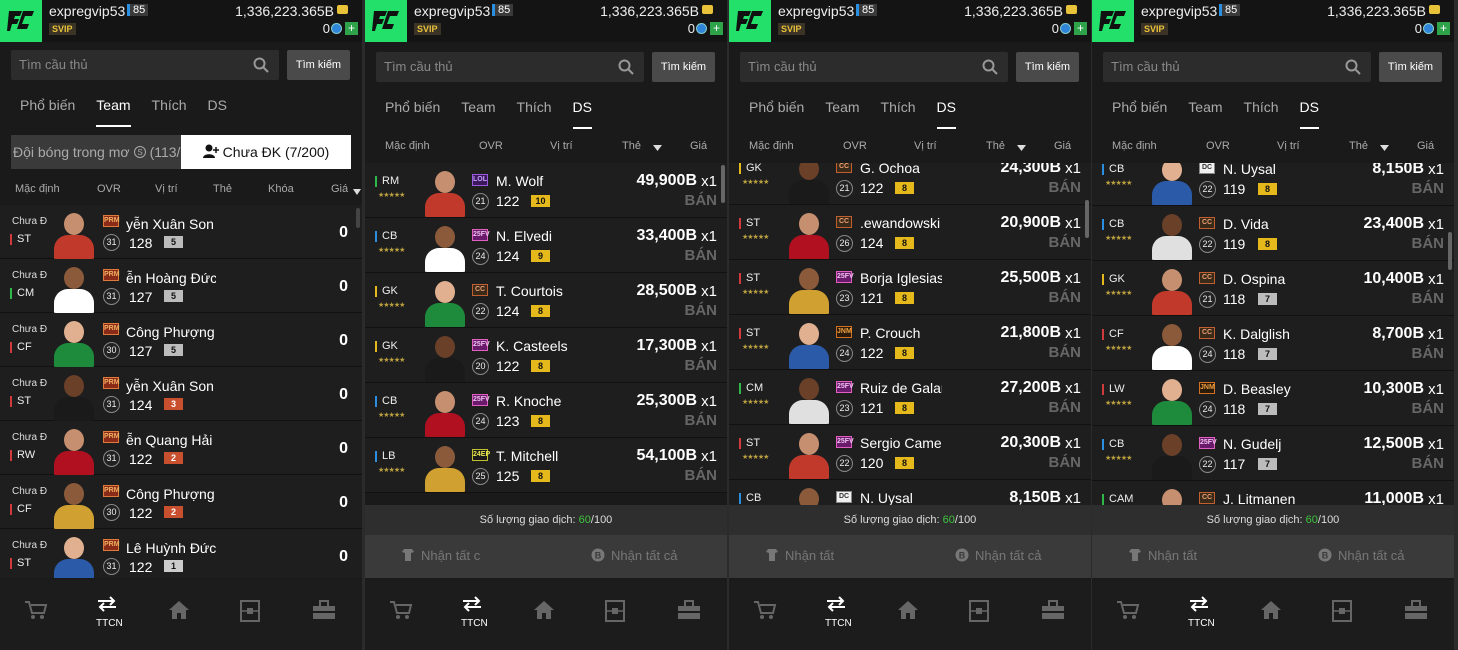 This screenshot has height=650, width=1458. Describe the element at coordinates (1273, 453) in the screenshot. I see `listing-row: CB ★★★★★ 25FV 22 N. Gudelj 117 7 12,500B x1 BÁN` at that location.